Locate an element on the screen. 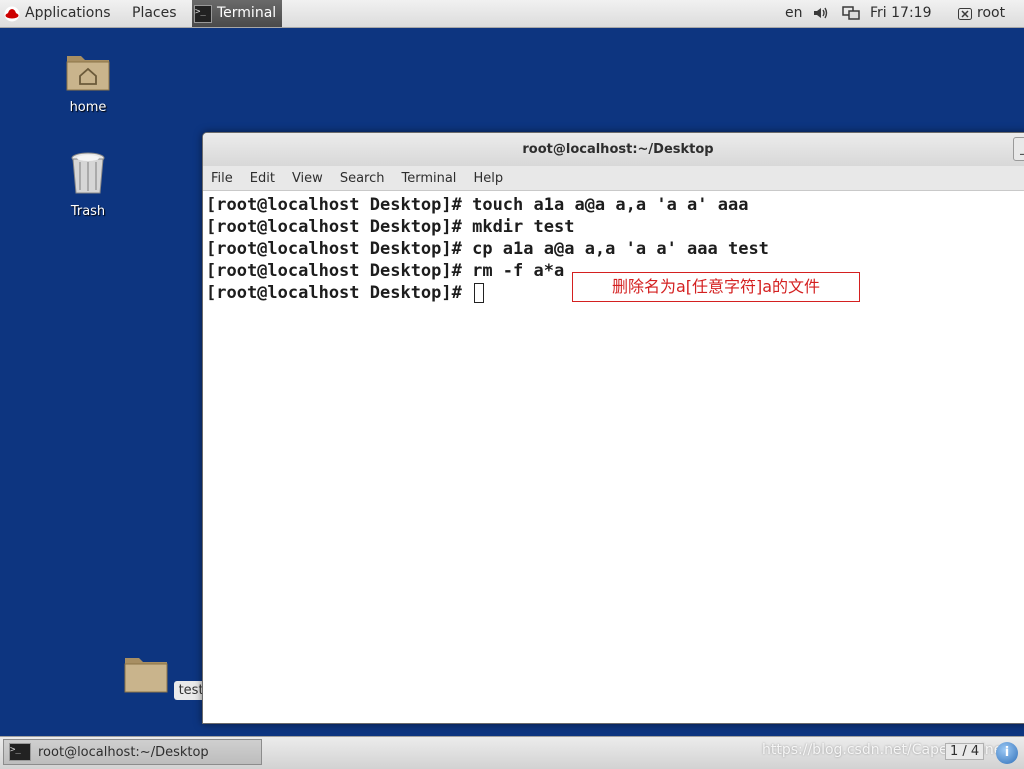 The height and width of the screenshot is (769, 1024). places-menu: Places is located at coordinates (154, 13).